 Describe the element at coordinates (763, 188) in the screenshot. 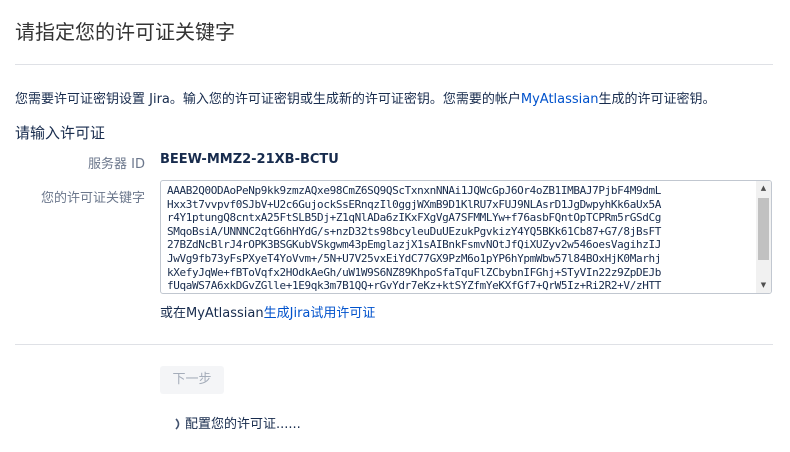

I see `scroll-up-arrow-icon: ▲` at that location.